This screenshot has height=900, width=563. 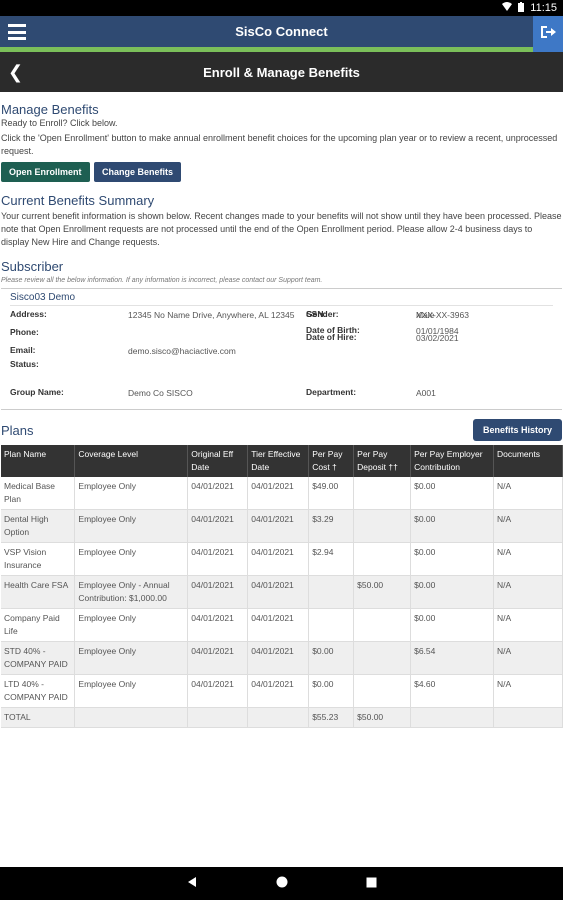 What do you see at coordinates (38, 592) in the screenshot?
I see `table-cell: Health Care FSA` at bounding box center [38, 592].